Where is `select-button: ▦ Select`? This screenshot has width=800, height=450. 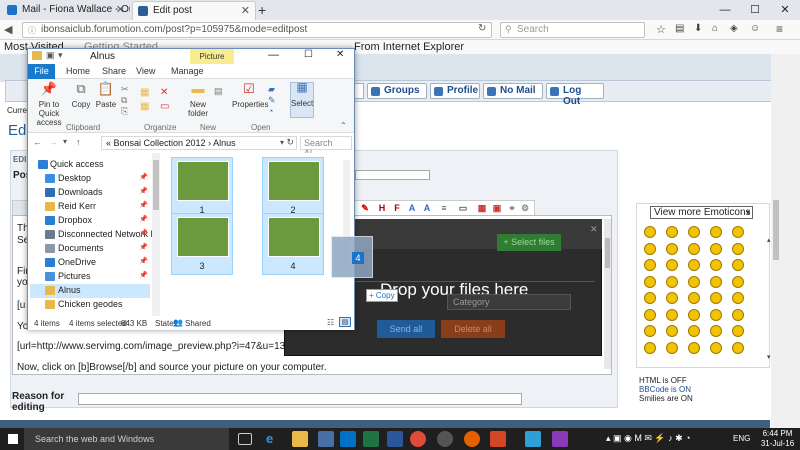
select-button: ▦ Select is located at coordinates (302, 99).